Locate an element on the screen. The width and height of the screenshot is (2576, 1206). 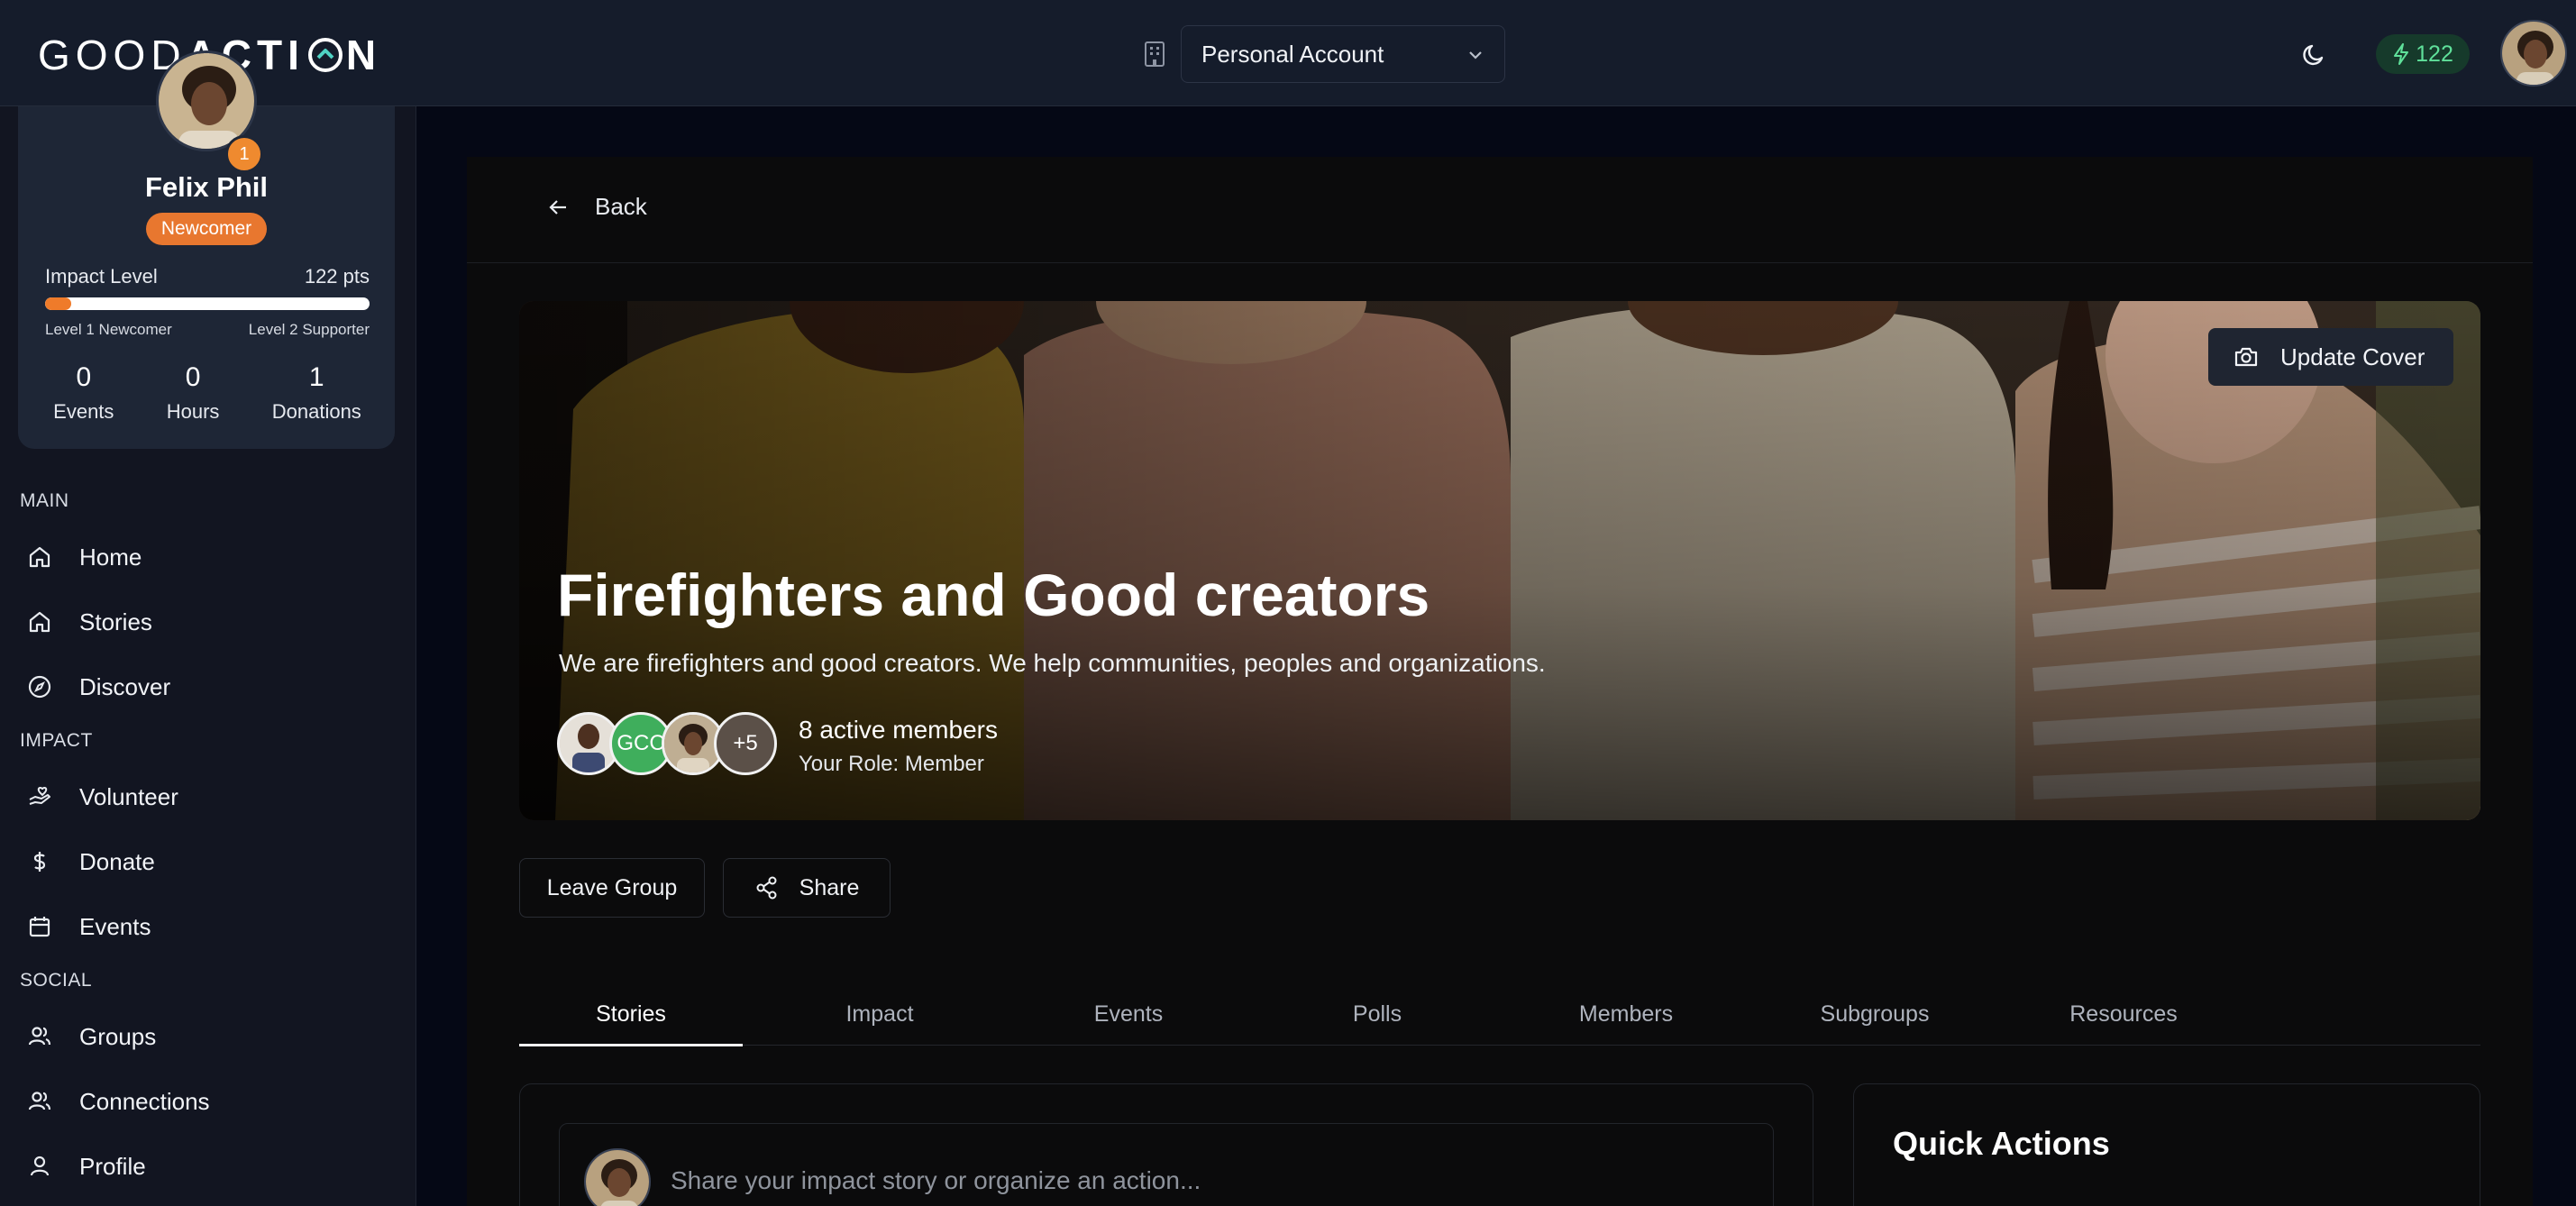
nav-section-social: SOCIAL is located at coordinates (56, 981).